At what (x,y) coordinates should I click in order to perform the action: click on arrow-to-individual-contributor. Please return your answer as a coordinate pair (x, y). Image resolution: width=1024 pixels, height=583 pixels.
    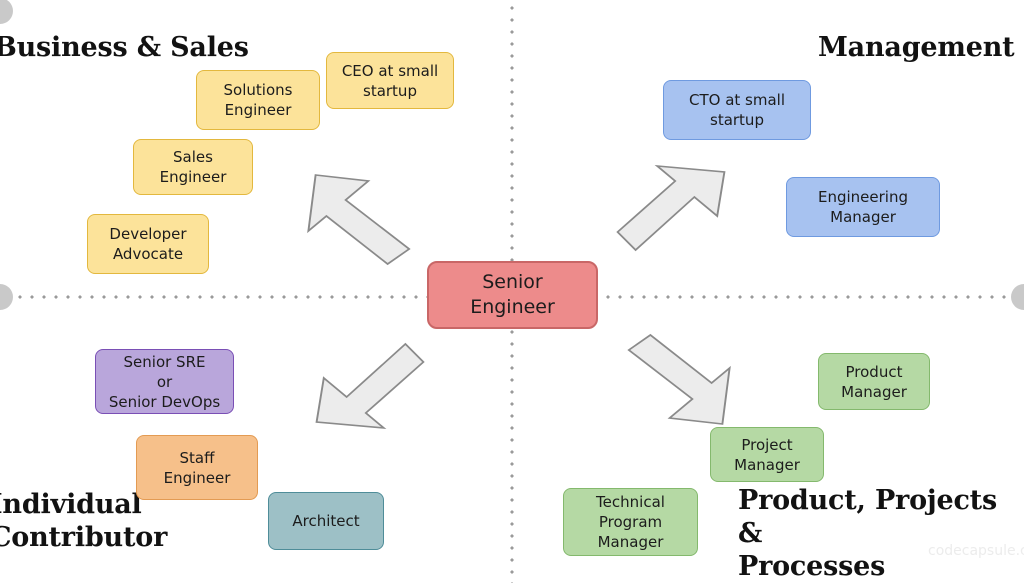
    Looking at the image, I should click on (367, 380).